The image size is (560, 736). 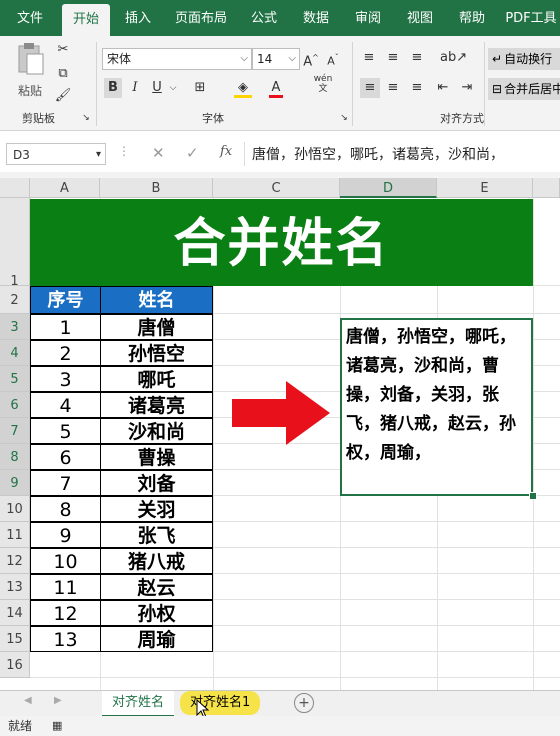 I want to click on scroll-left-icon: ◀, so click(x=28, y=700).